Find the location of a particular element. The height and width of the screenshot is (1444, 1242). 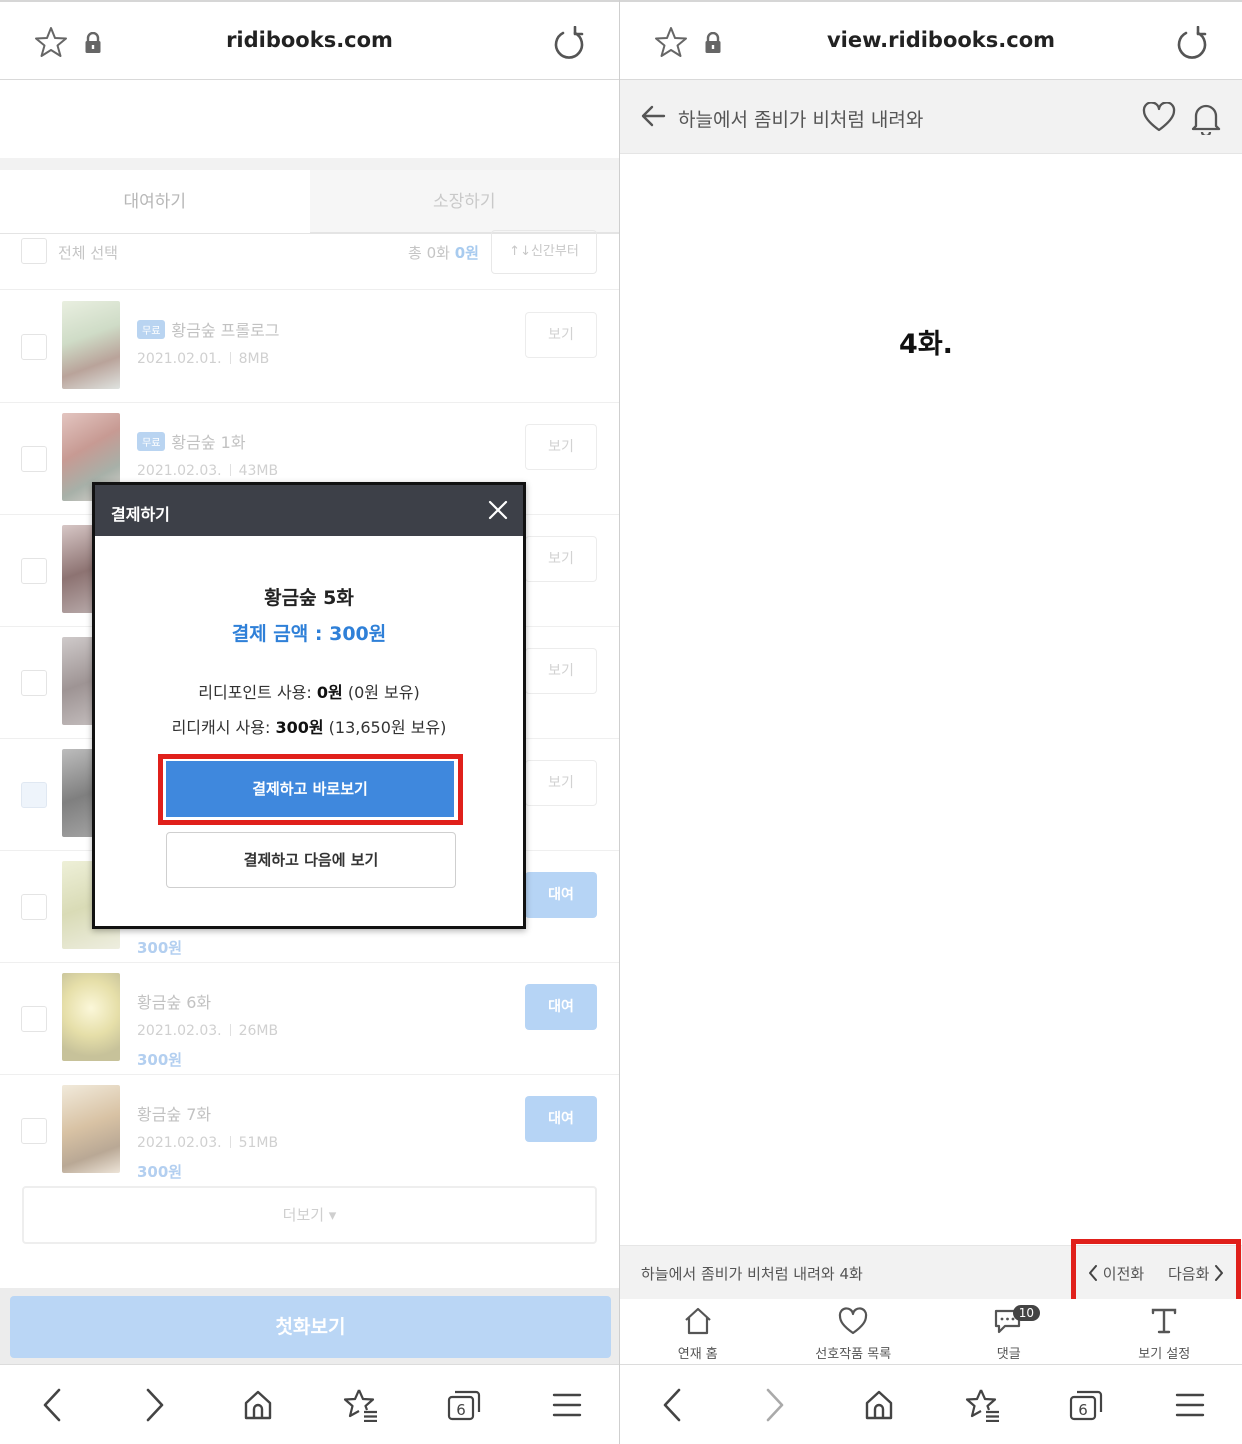

select-all-checkbox is located at coordinates (34, 251).